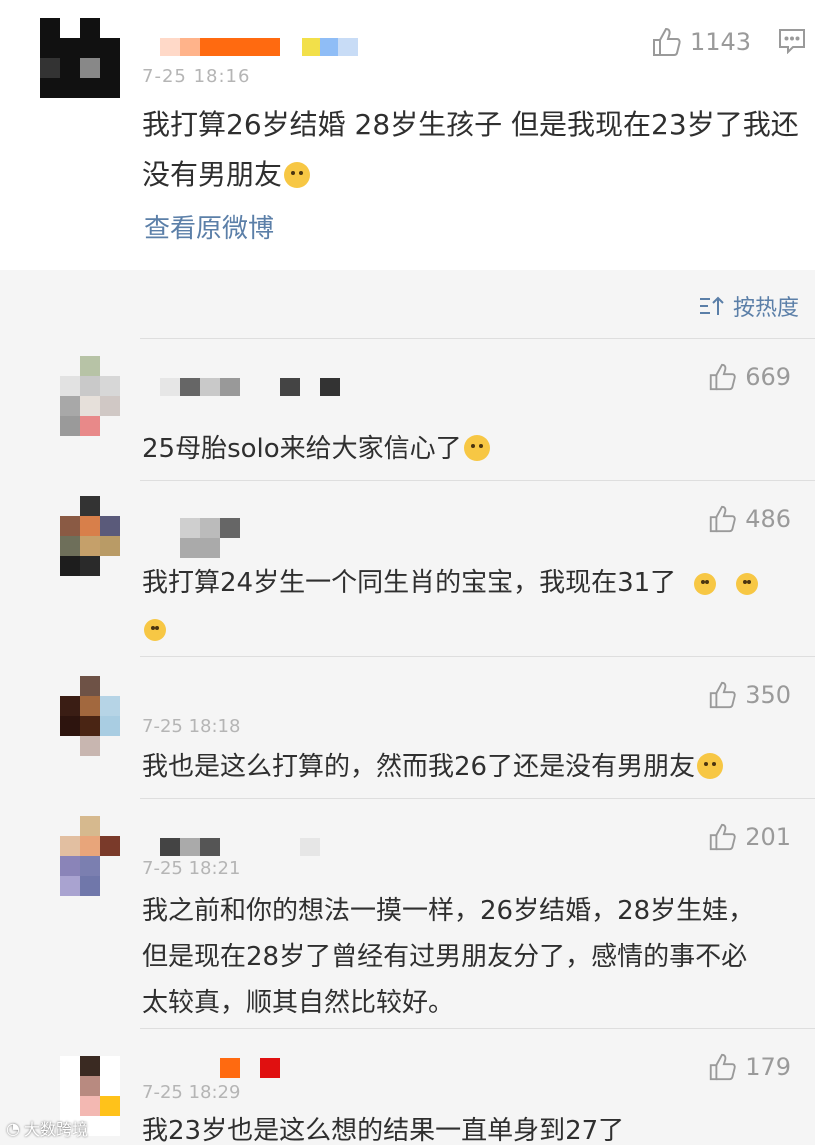  What do you see at coordinates (768, 377) in the screenshot?
I see `like-count: 669` at bounding box center [768, 377].